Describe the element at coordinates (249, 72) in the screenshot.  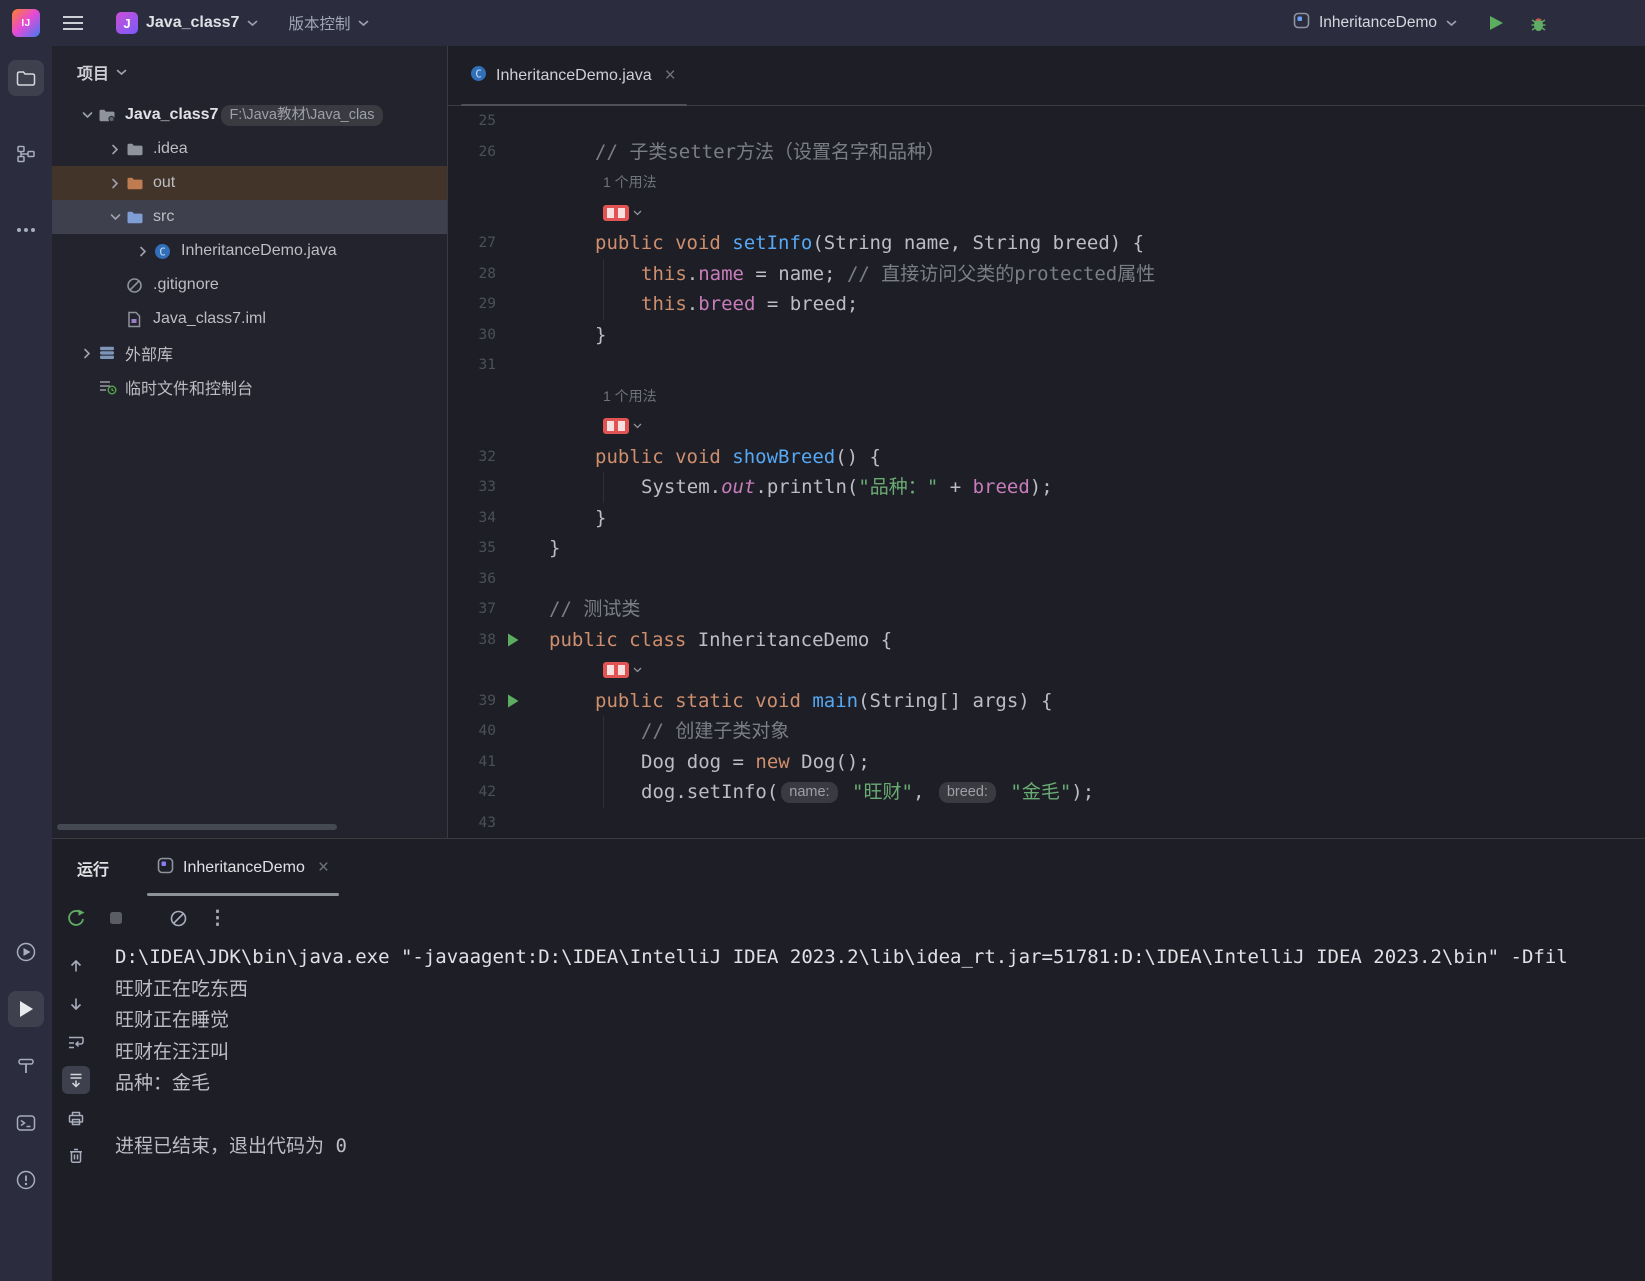
I see `project-panel-header: 项目` at that location.